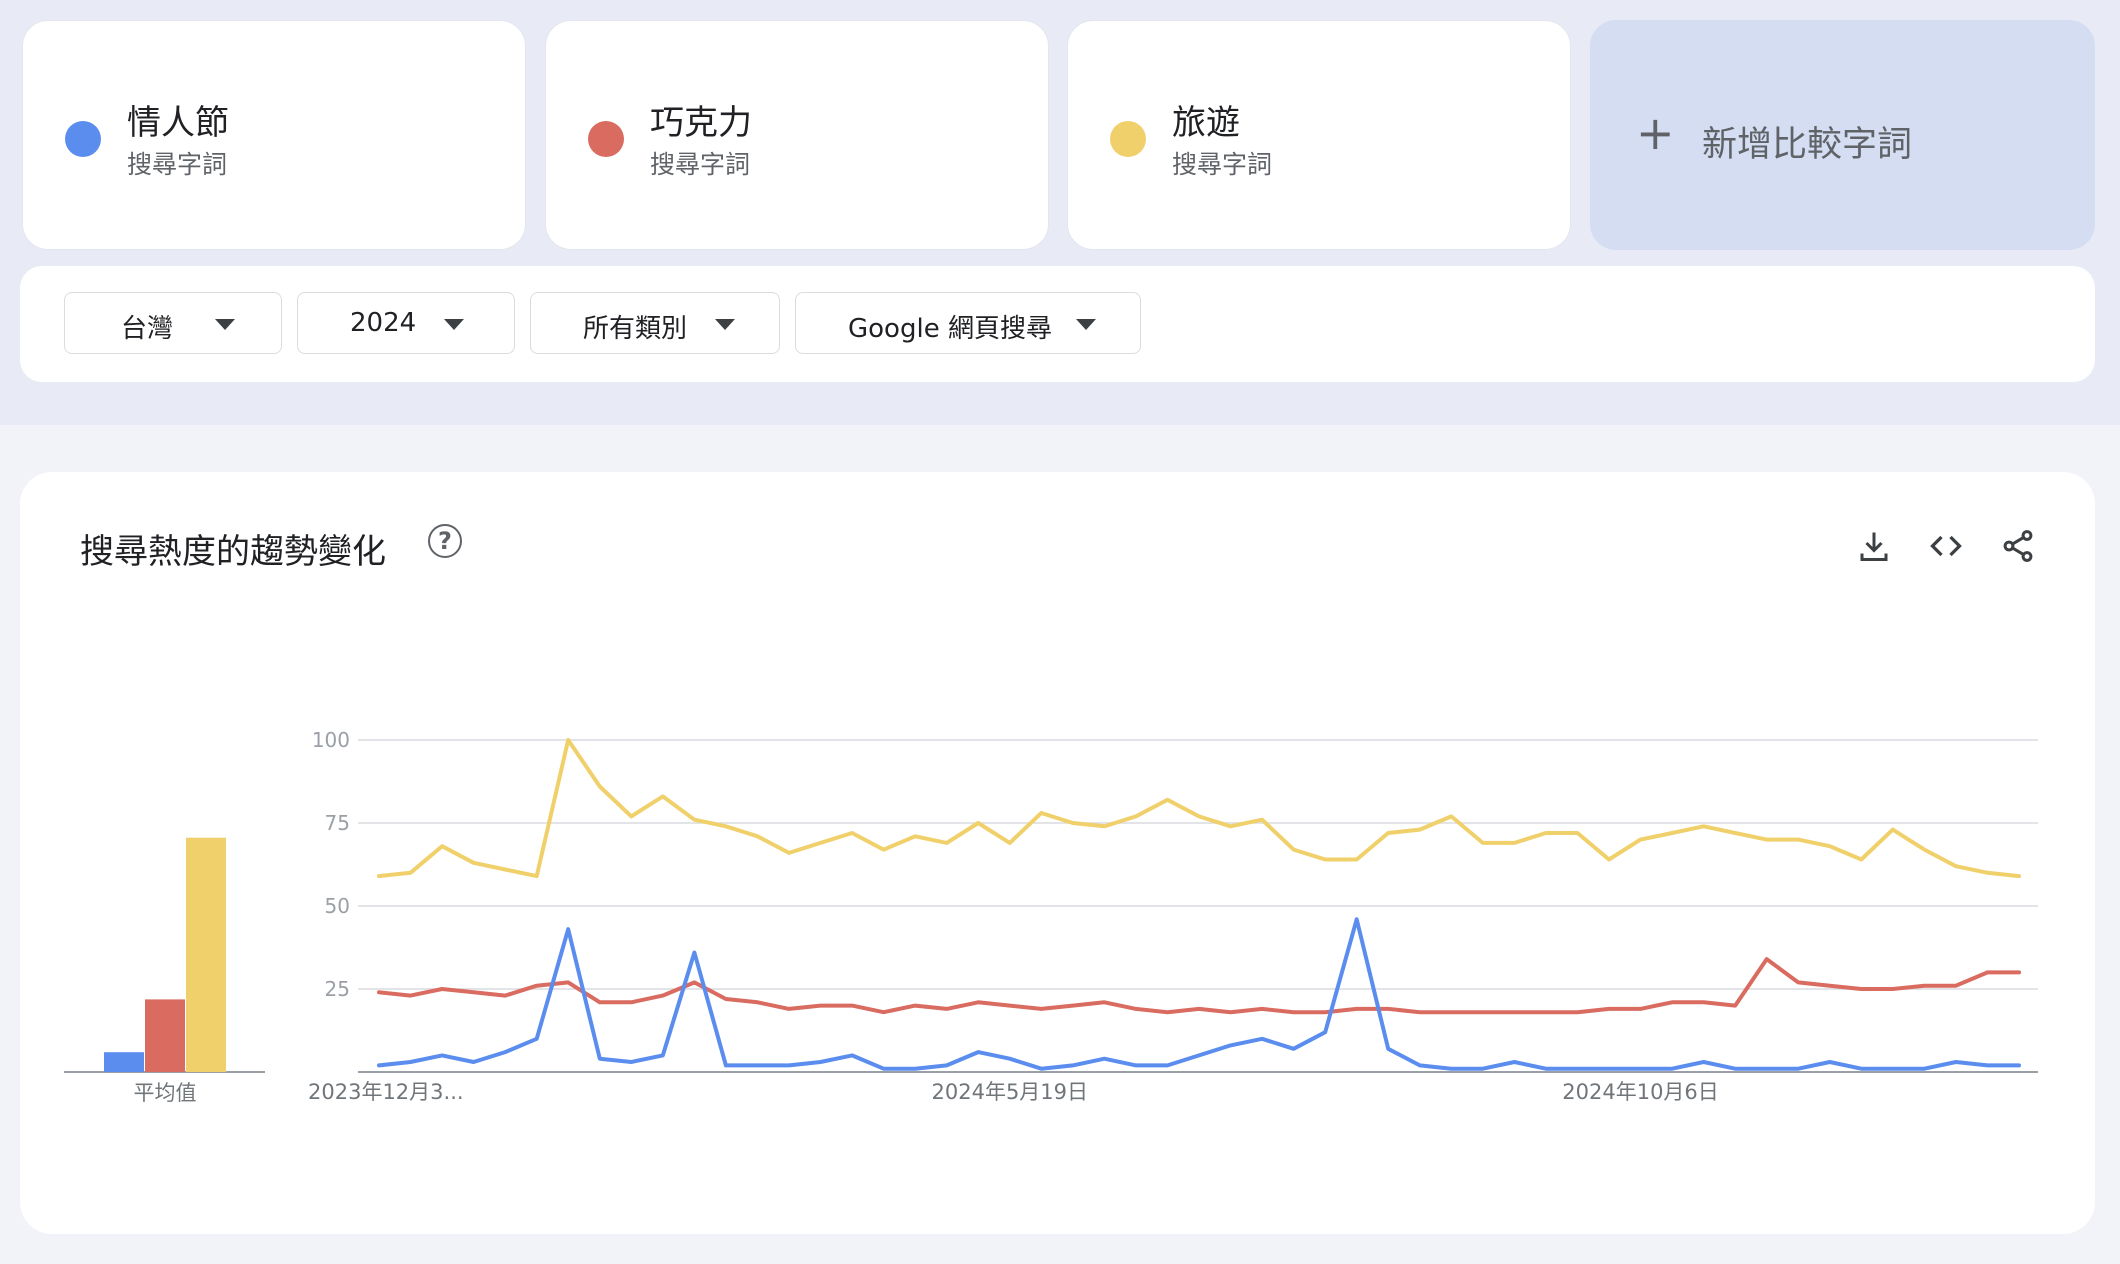  Describe the element at coordinates (383, 323) in the screenshot. I see `period-value: 2024` at that location.